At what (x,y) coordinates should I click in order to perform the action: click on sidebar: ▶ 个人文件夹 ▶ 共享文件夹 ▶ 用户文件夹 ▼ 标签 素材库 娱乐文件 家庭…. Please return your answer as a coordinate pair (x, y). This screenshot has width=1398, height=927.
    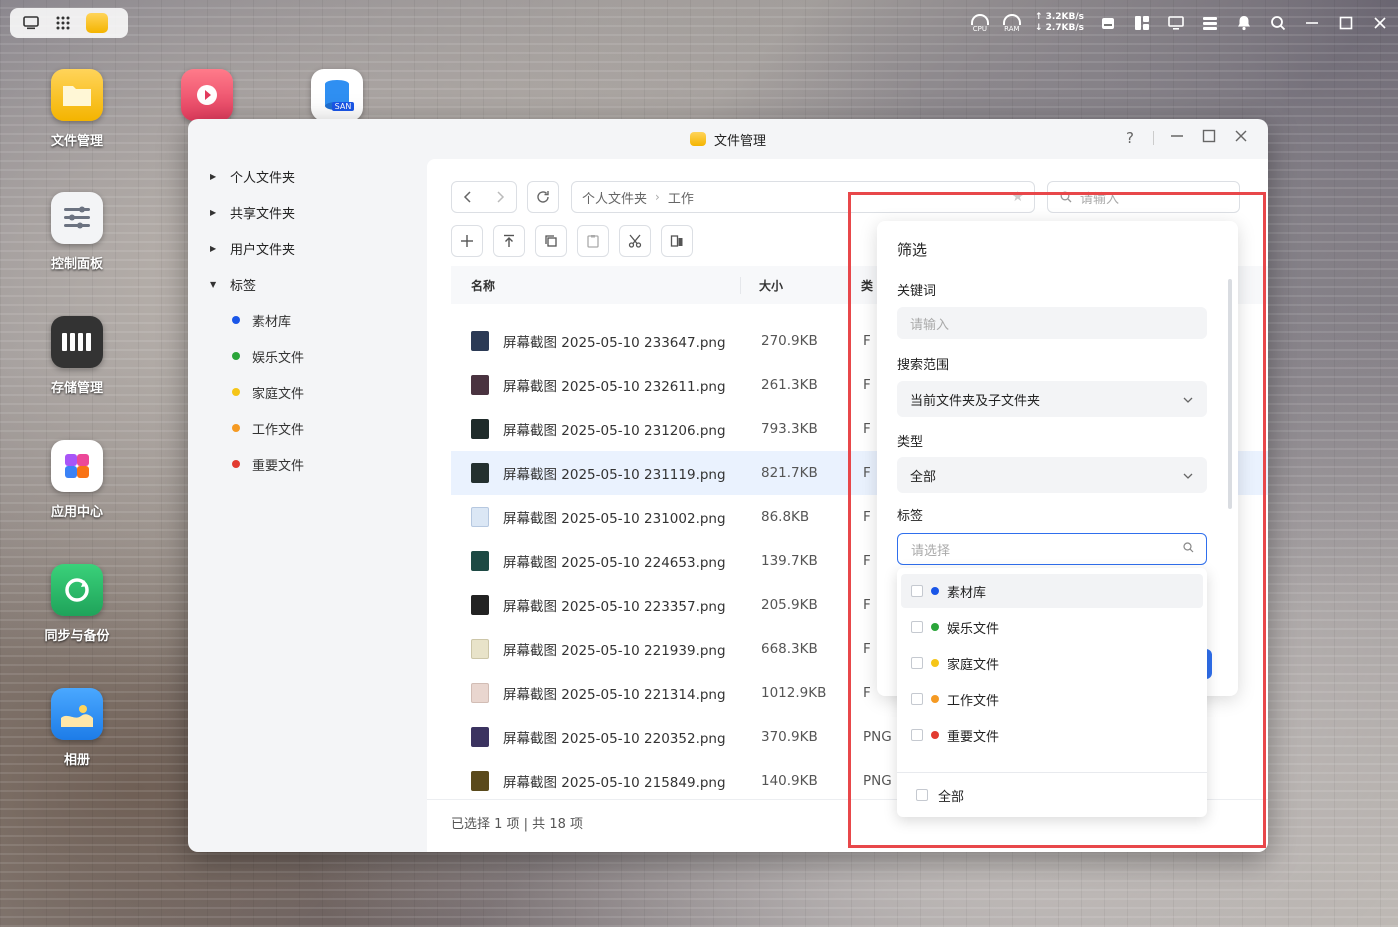
    Looking at the image, I should click on (307, 505).